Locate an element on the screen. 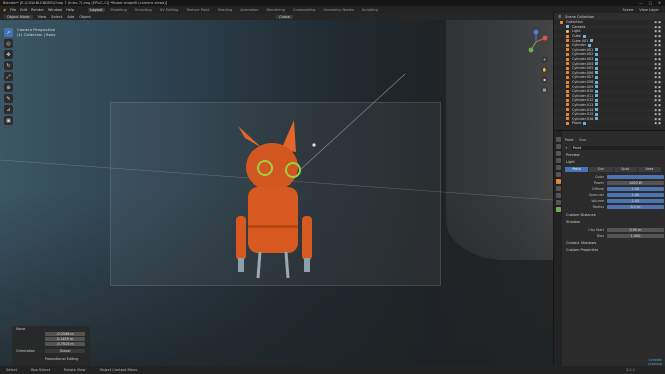  orientation-dropdown: Global is located at coordinates (284, 16).